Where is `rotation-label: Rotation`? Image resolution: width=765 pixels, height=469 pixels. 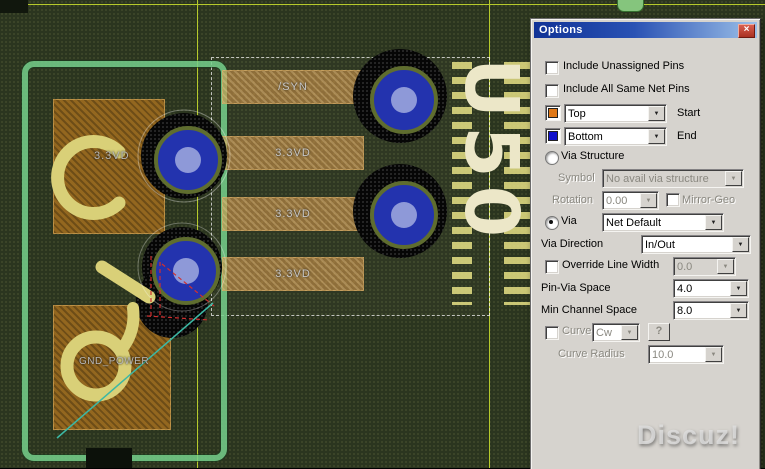
rotation-label: Rotation is located at coordinates (572, 200).